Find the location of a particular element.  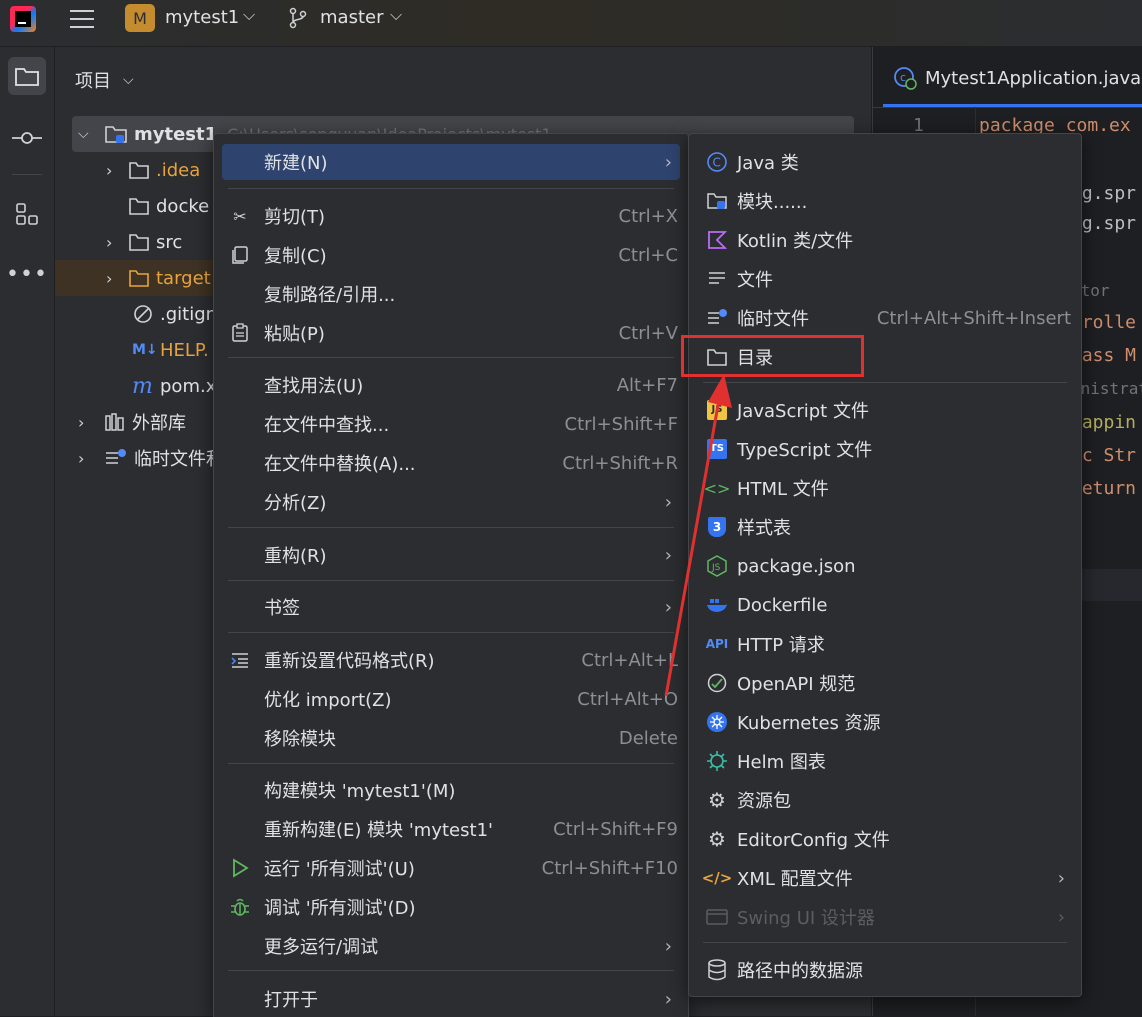

menu-item-copy: 复制(C) Ctrl+C is located at coordinates (451, 255).